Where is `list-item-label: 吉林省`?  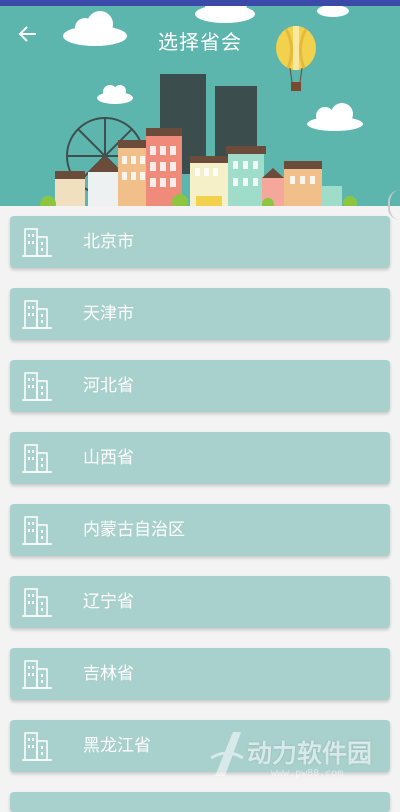 list-item-label: 吉林省 is located at coordinates (108, 674).